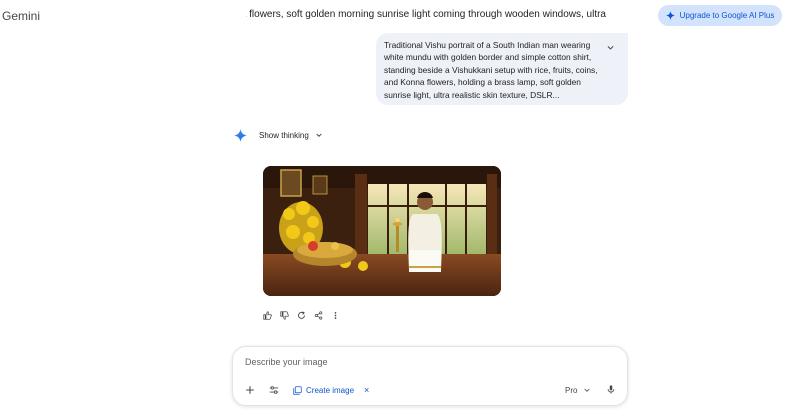  Describe the element at coordinates (21, 16) in the screenshot. I see `app-title: Gemini` at that location.